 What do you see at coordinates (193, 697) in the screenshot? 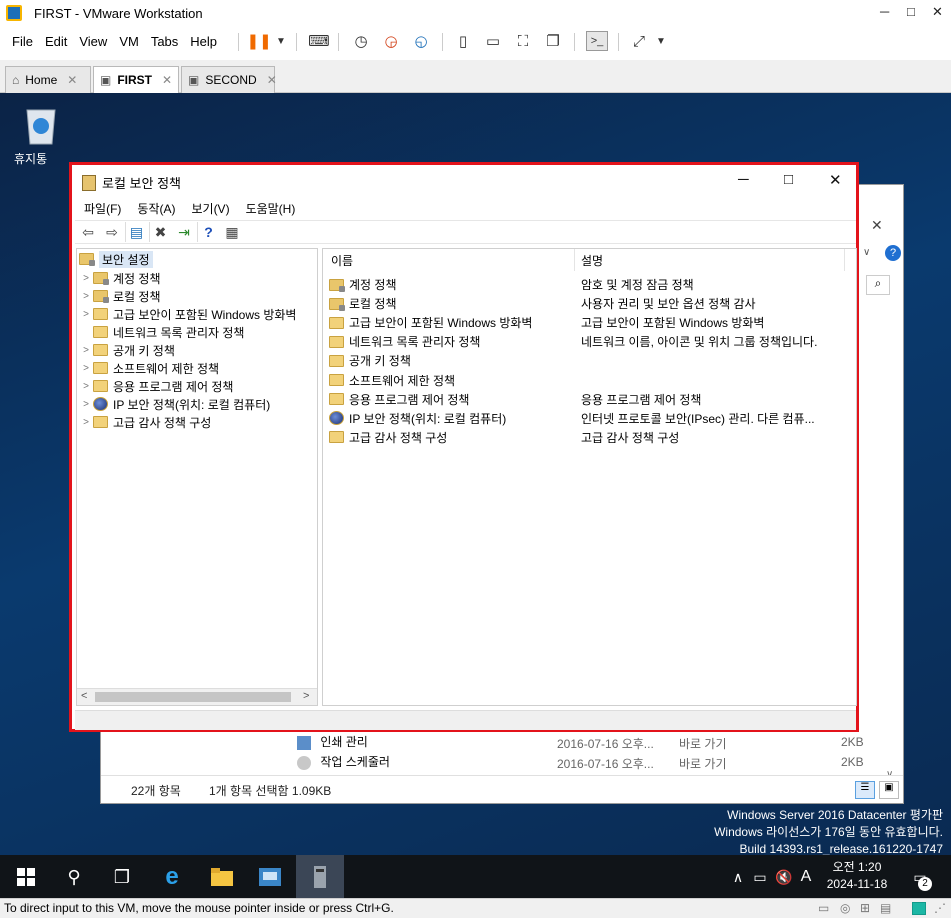
I see `scroll-thumb` at bounding box center [193, 697].